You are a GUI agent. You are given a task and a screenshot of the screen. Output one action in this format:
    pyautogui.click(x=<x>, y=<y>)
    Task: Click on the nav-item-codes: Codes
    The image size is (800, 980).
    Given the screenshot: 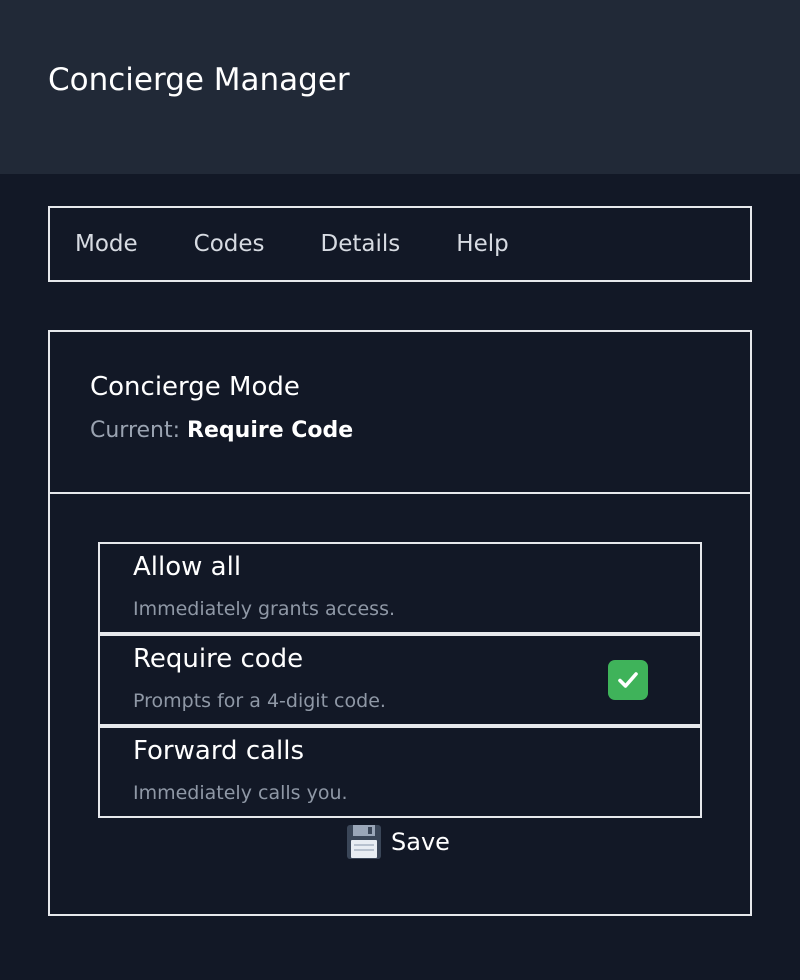 What is the action you would take?
    pyautogui.click(x=229, y=244)
    